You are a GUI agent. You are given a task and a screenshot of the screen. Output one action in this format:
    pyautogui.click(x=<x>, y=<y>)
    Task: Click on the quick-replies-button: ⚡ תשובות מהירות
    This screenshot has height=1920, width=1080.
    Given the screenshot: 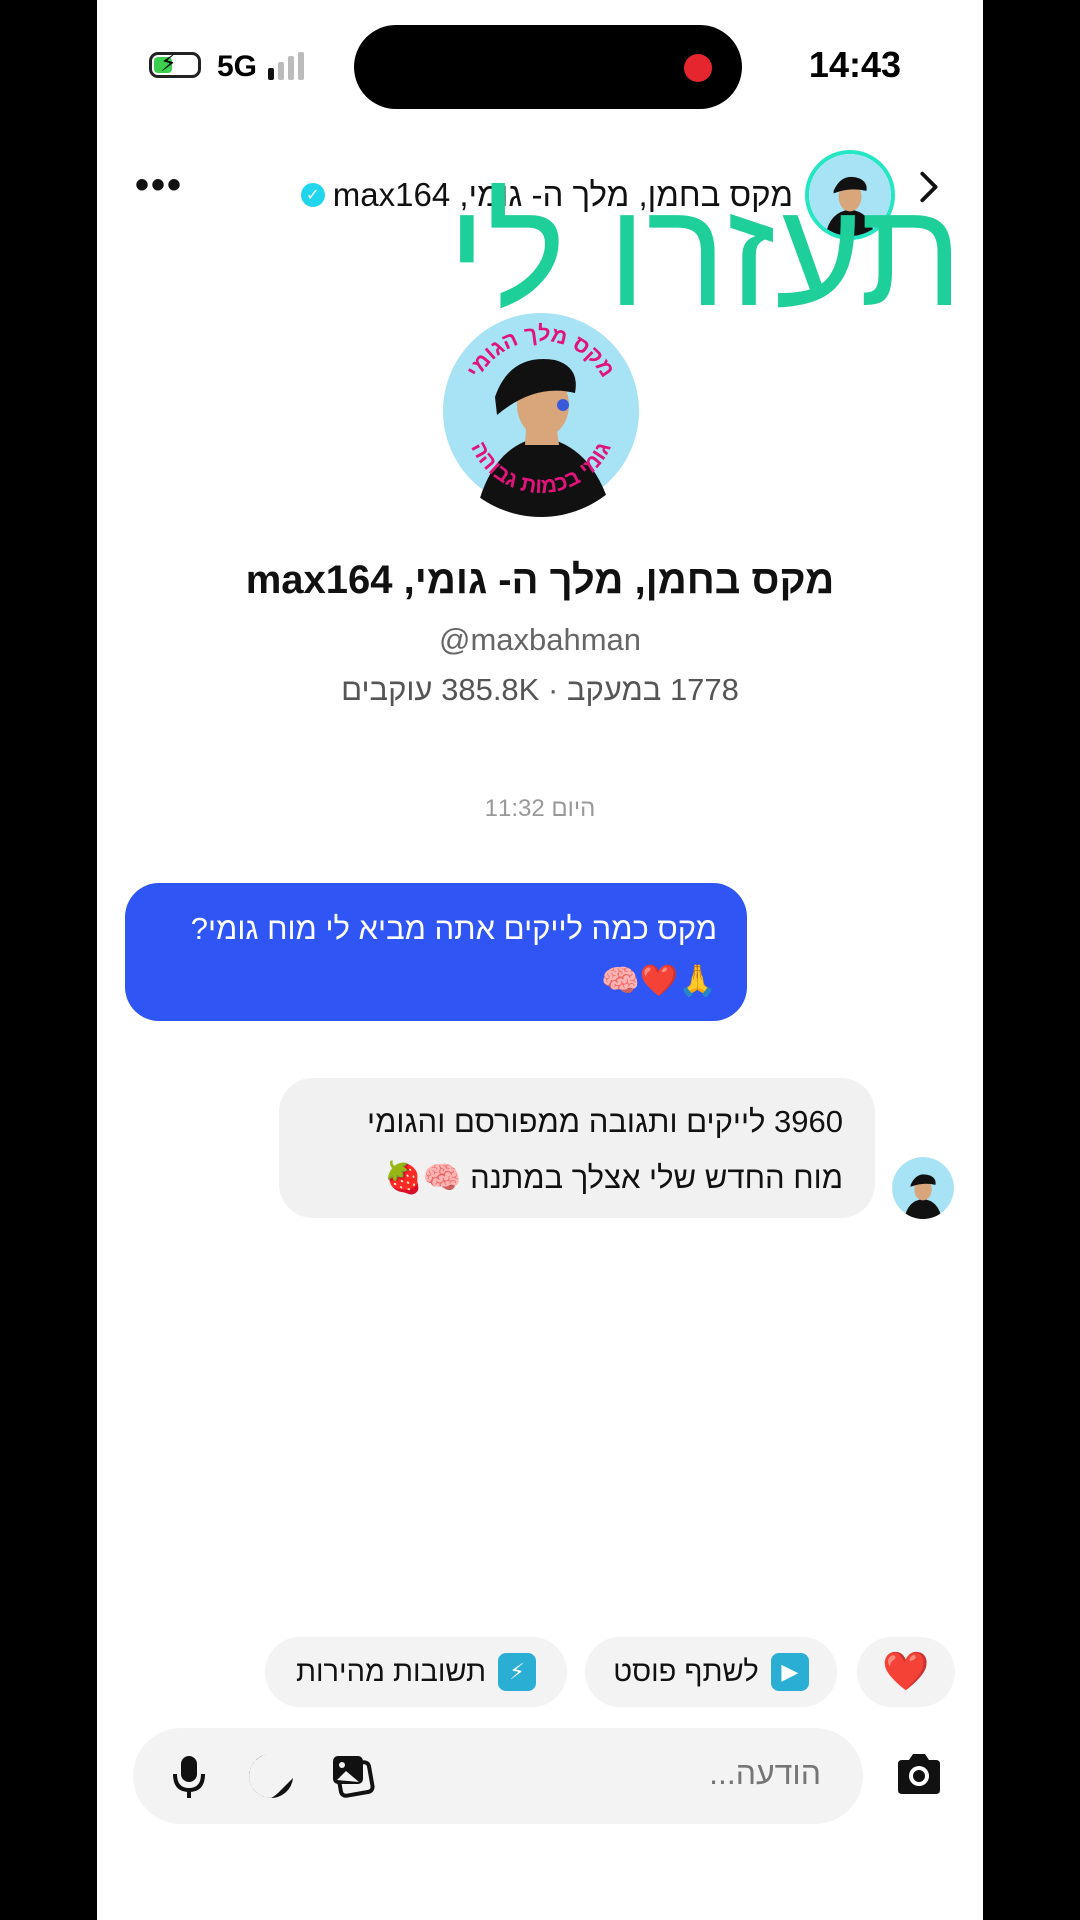 What is the action you would take?
    pyautogui.click(x=416, y=1672)
    